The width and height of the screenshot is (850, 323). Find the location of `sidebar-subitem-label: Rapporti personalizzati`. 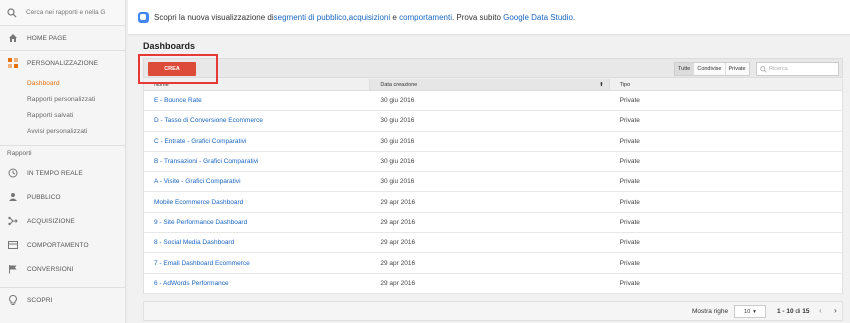

sidebar-subitem-label: Rapporti personalizzati is located at coordinates (61, 99).